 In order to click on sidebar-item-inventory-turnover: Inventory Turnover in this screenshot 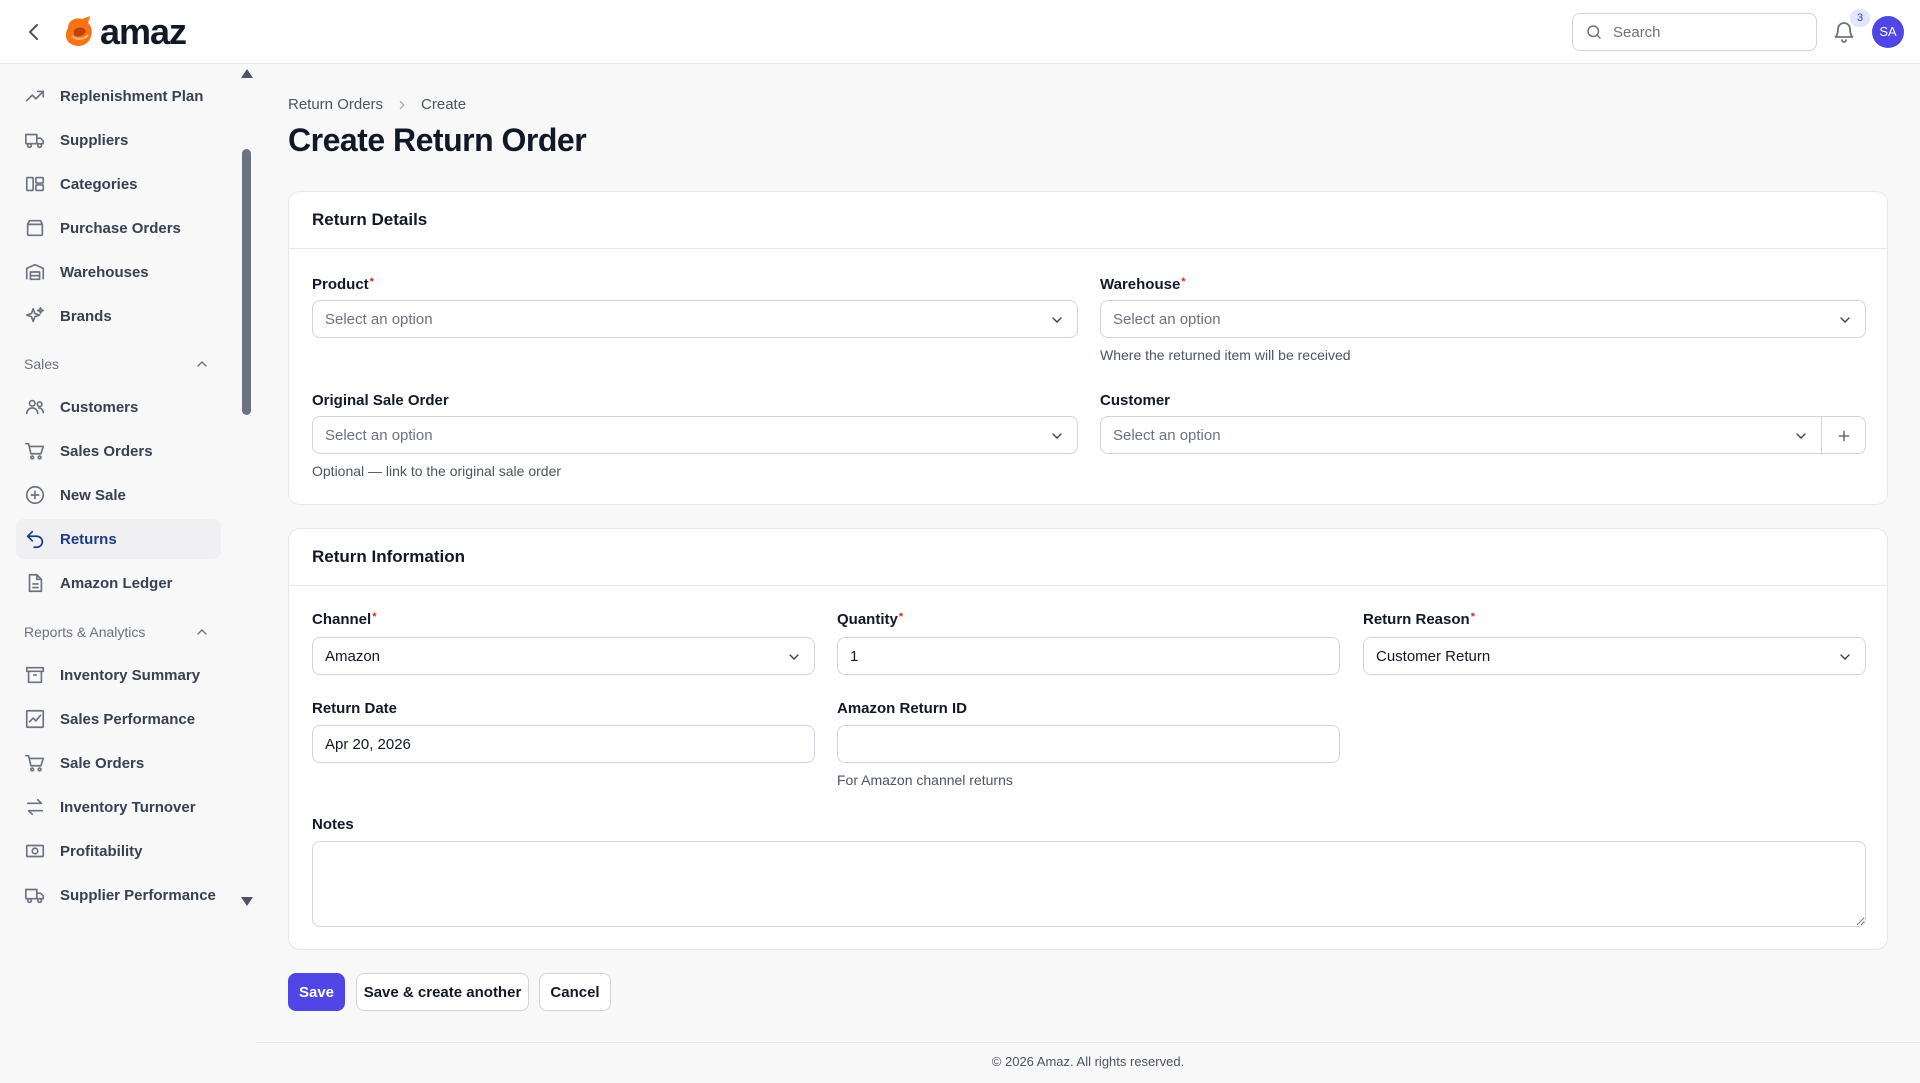, I will do `click(118, 807)`.